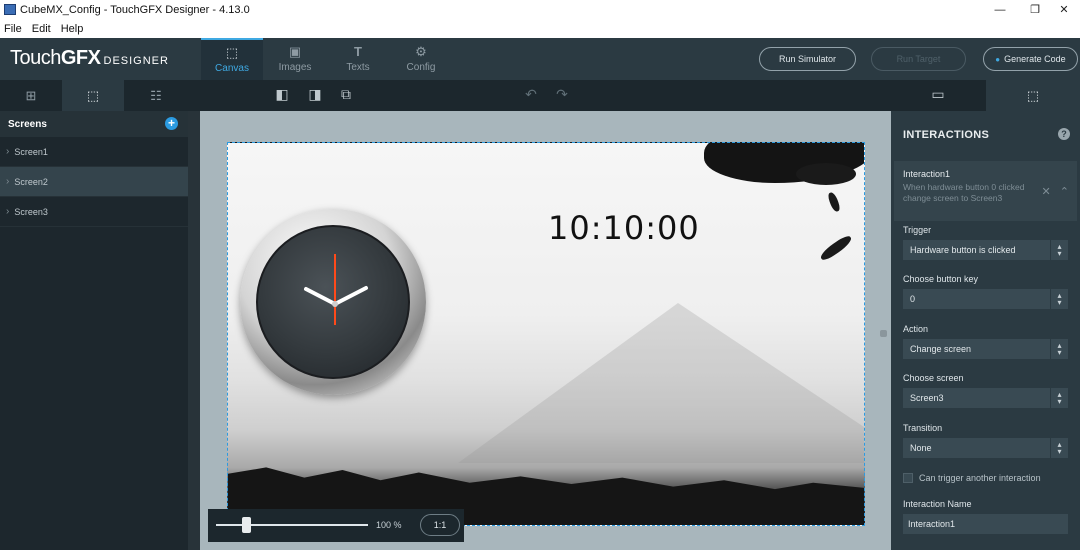  Describe the element at coordinates (963, 250) in the screenshot. I see `trigger-value: Hardware button is clicked` at that location.